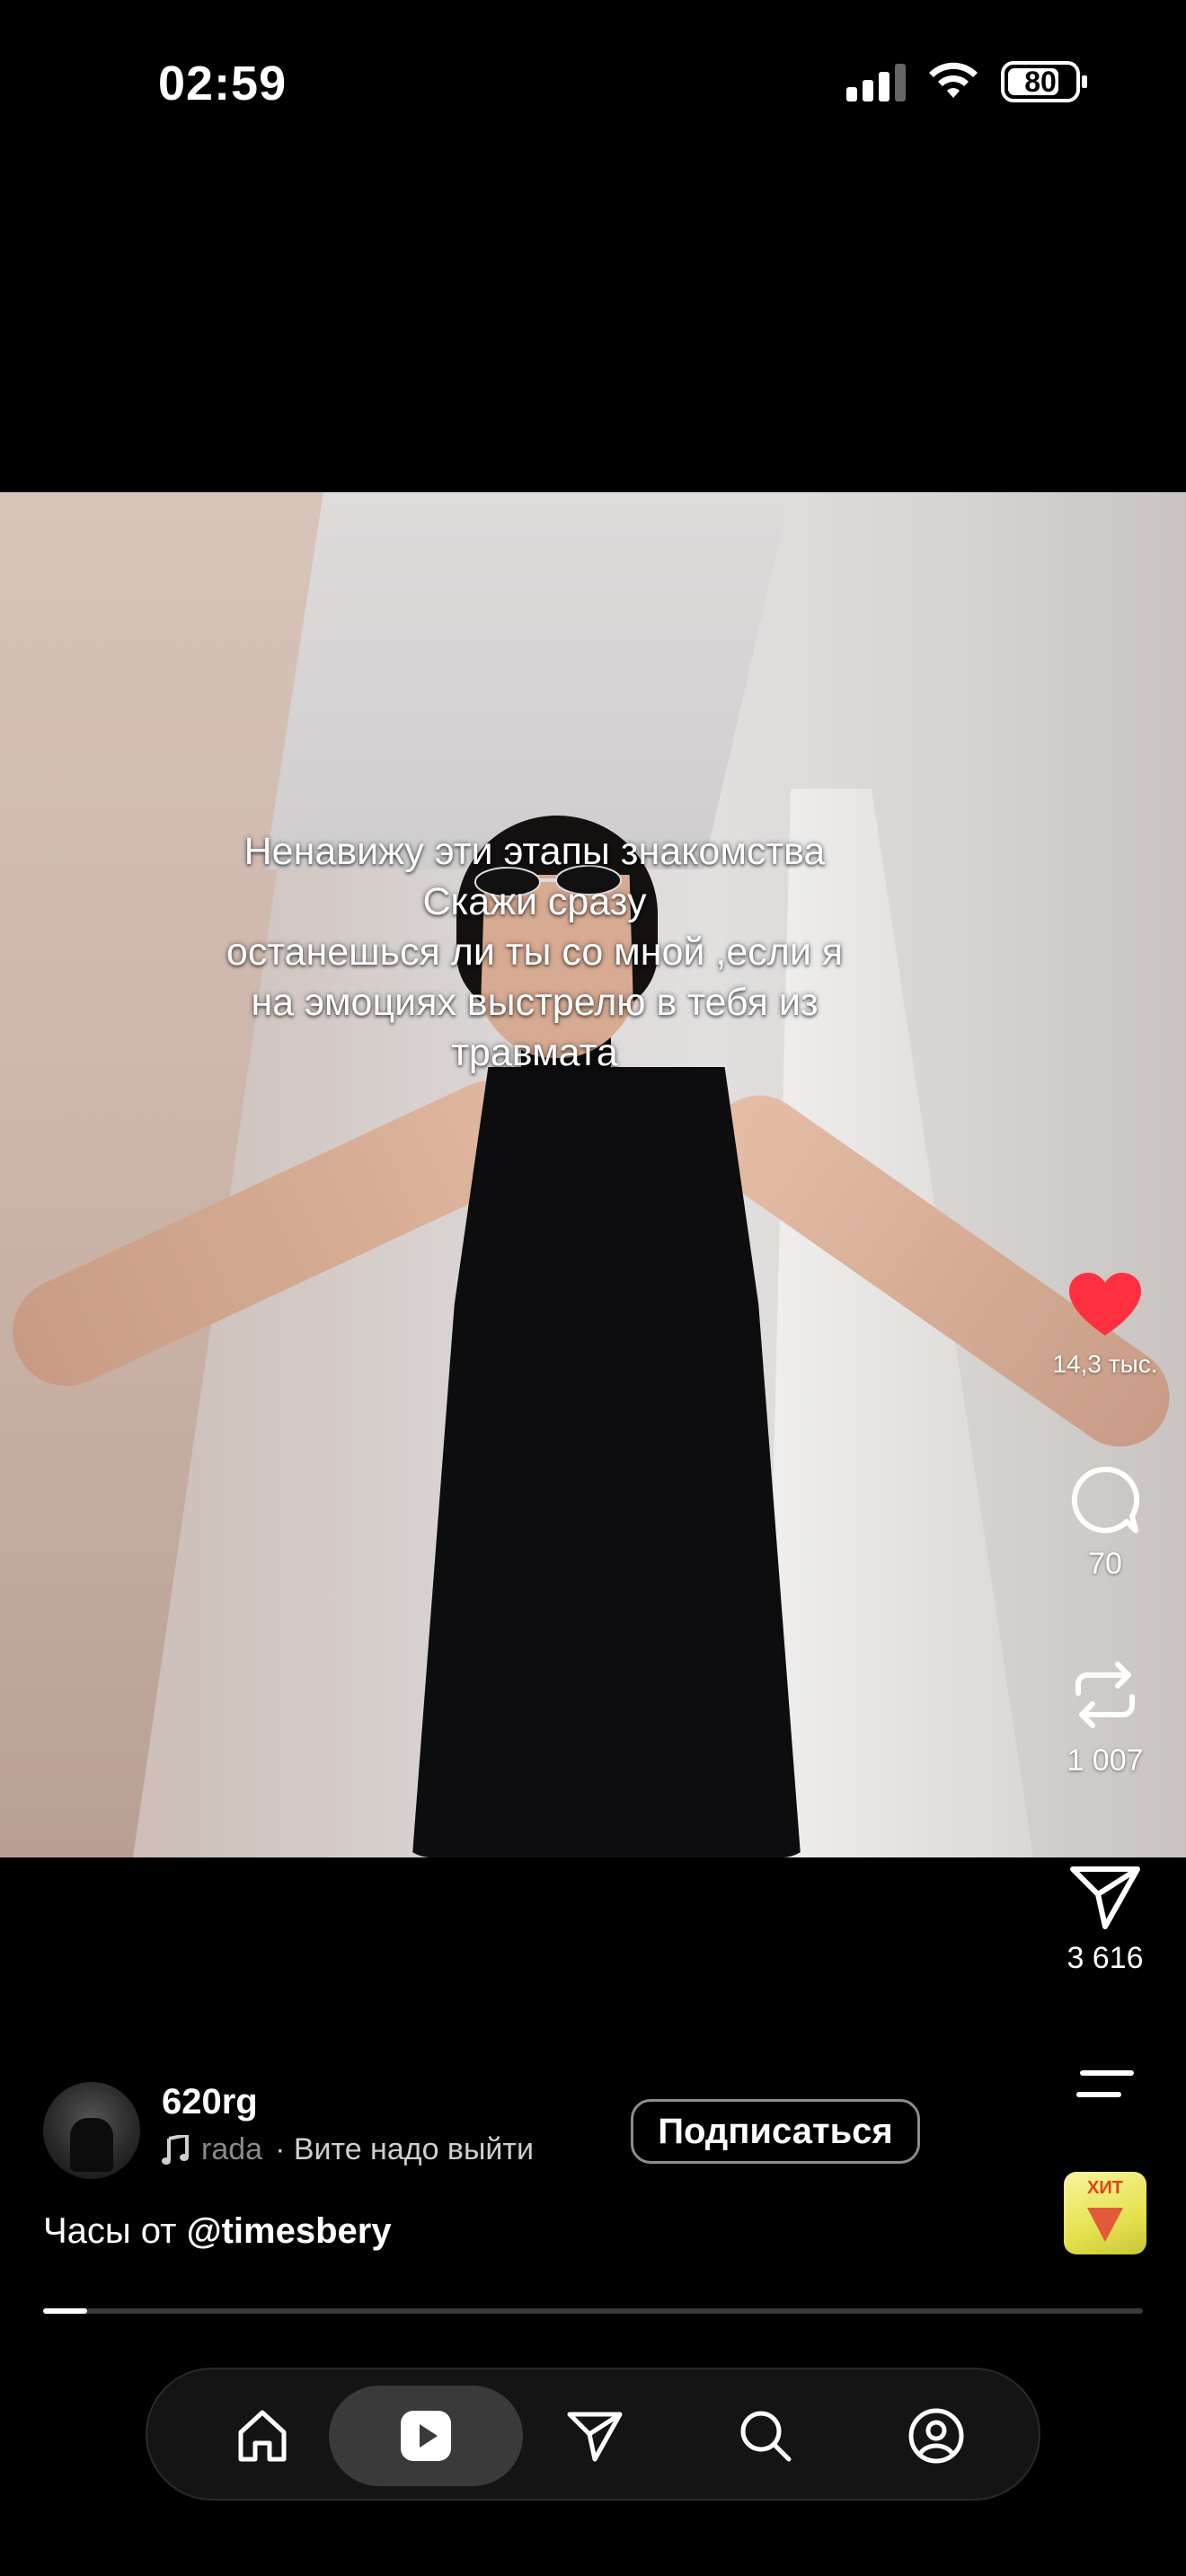 The height and width of the screenshot is (2576, 1186). I want to click on send-icon, so click(595, 2436).